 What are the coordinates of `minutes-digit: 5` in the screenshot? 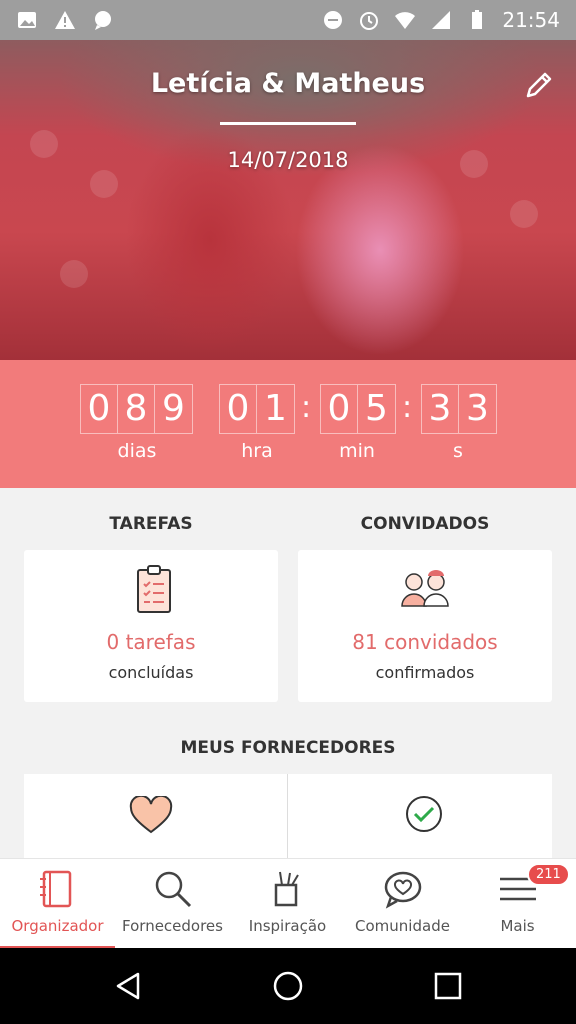 It's located at (376, 408).